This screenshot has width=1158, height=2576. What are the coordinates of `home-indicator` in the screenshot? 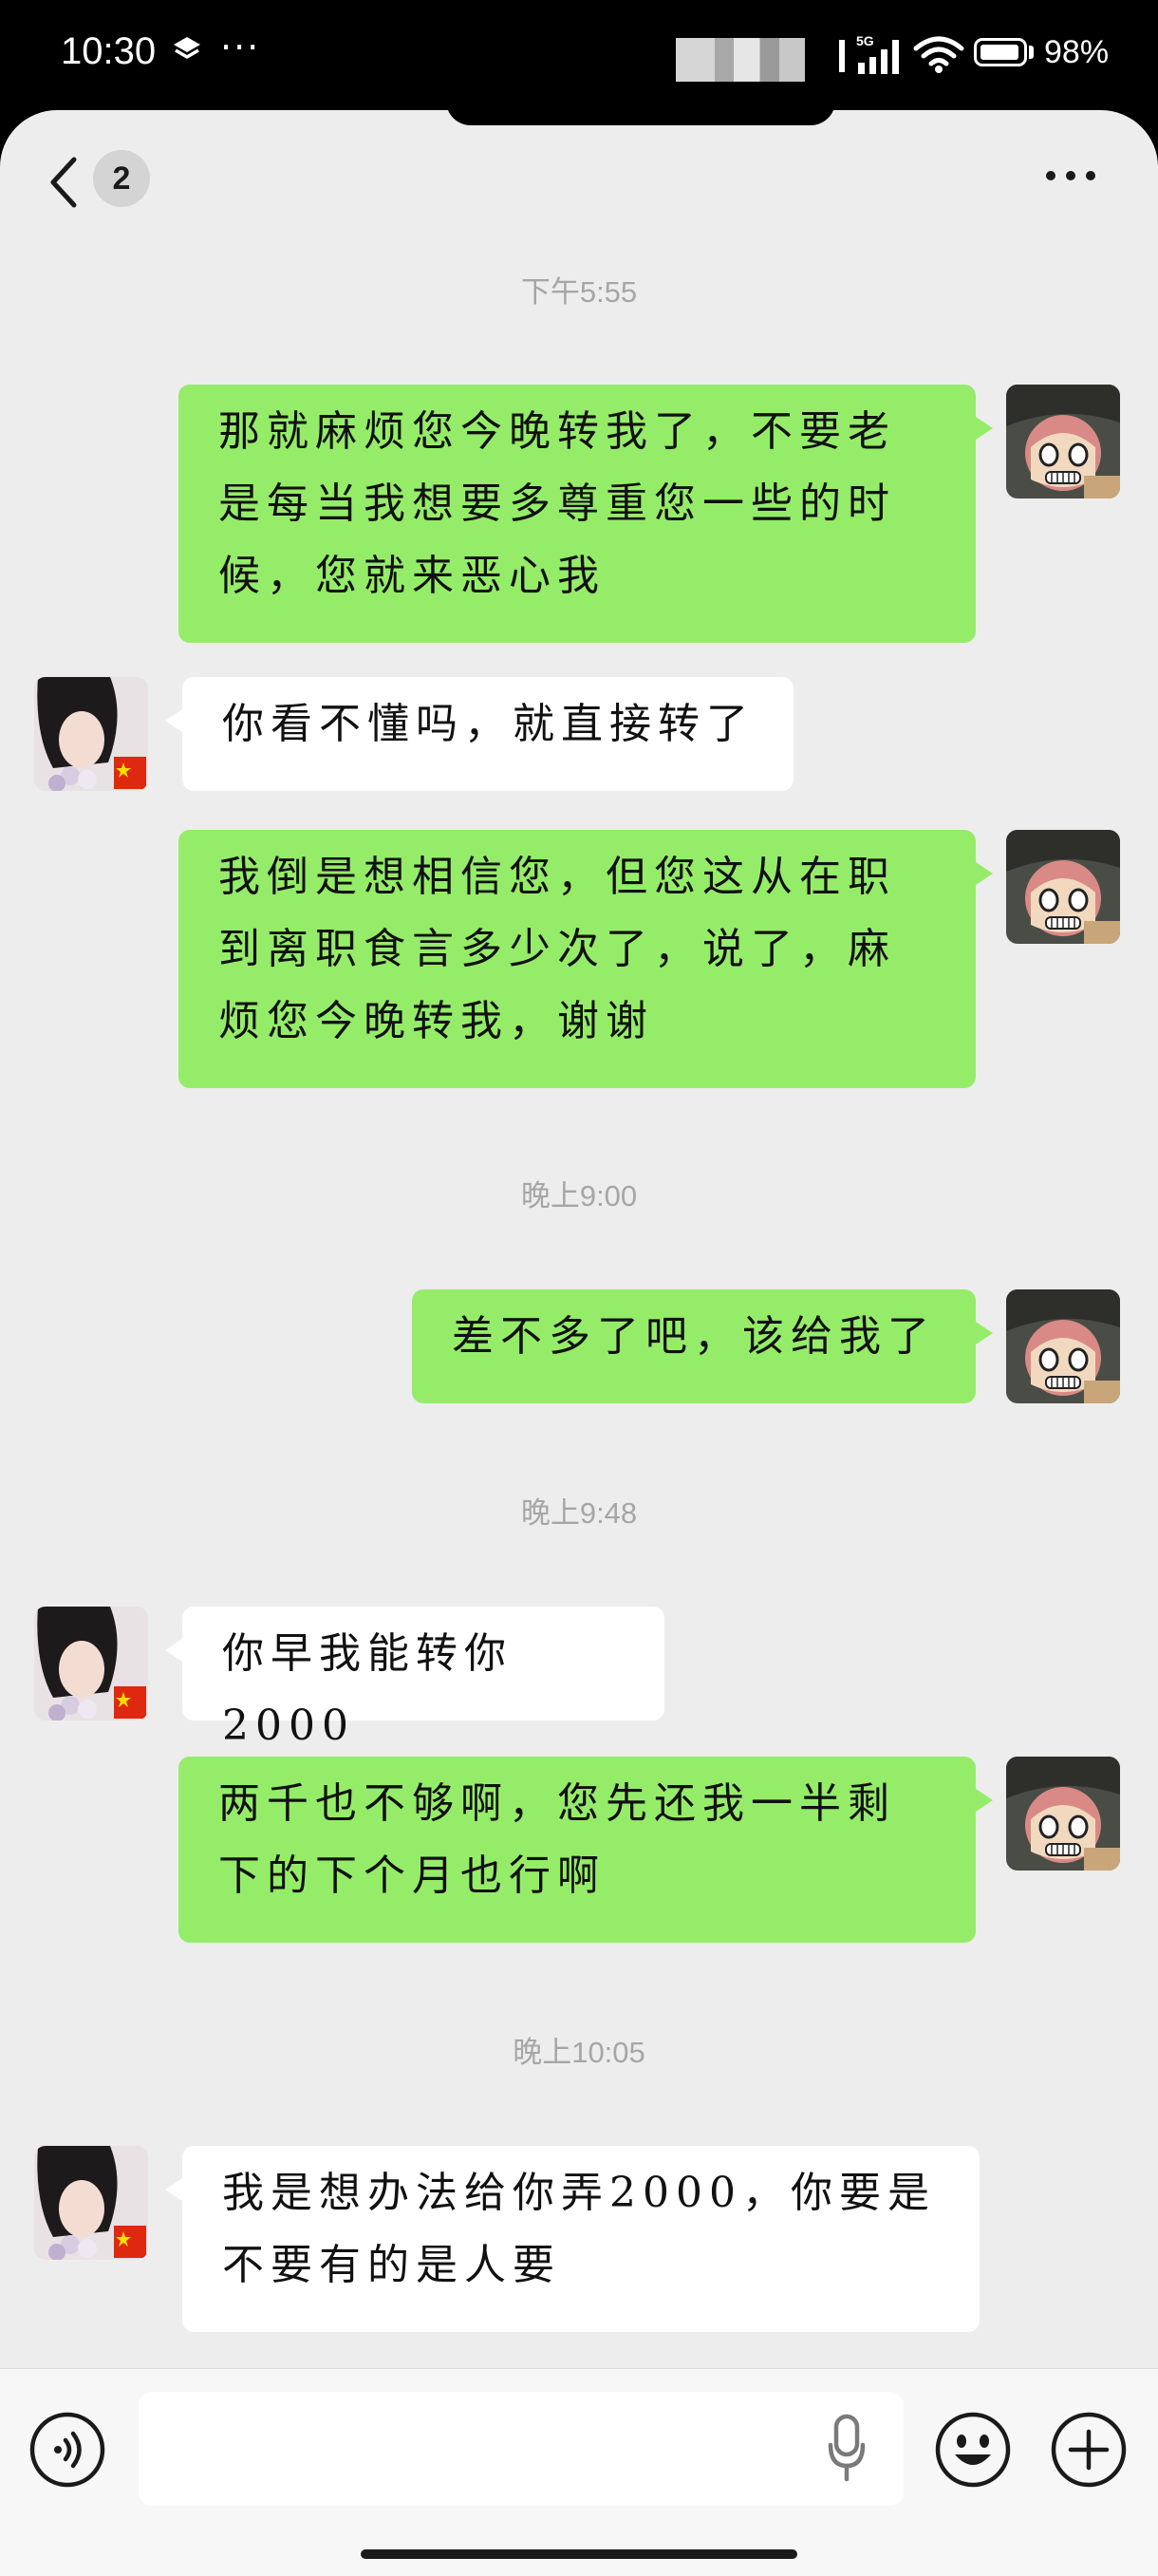 It's located at (579, 2554).